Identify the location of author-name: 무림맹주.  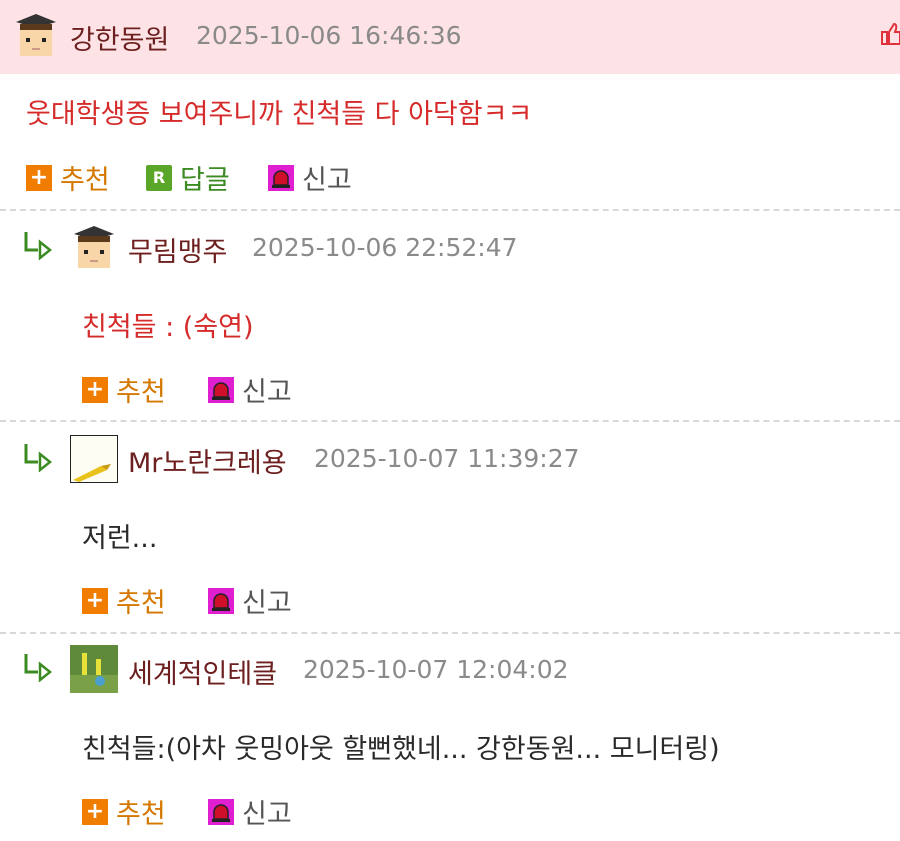
(177, 249).